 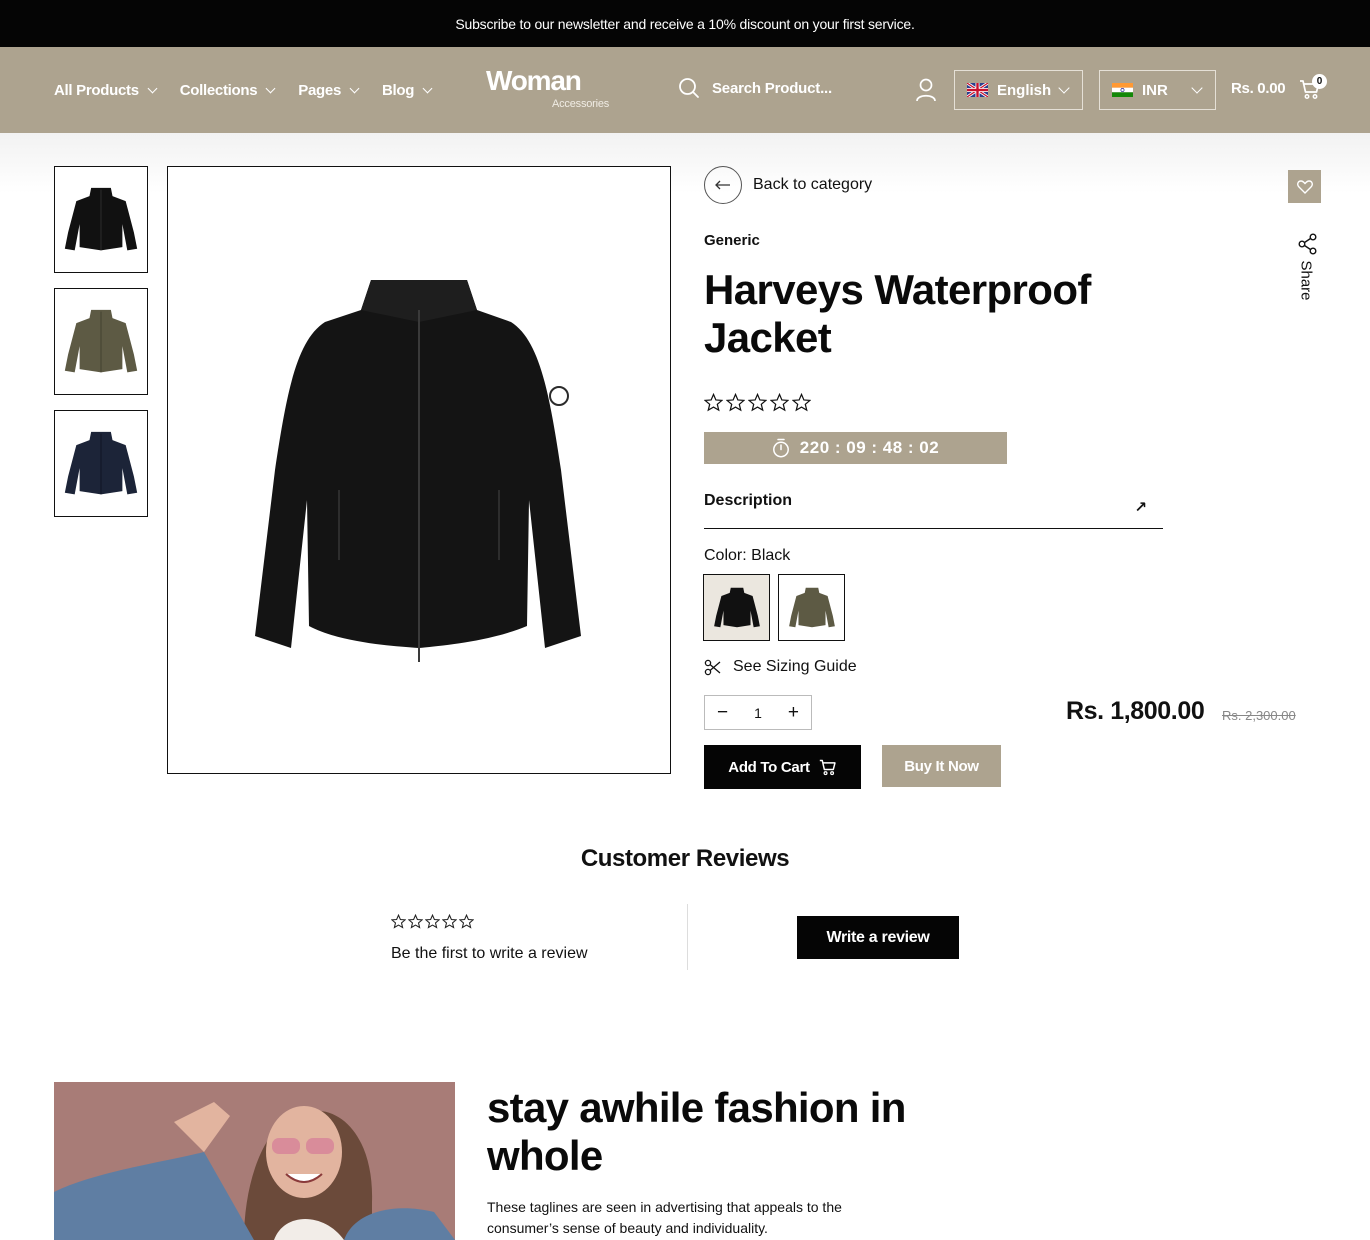 What do you see at coordinates (869, 447) in the screenshot?
I see `countdown-value: 220 : 09 : 48 : 02` at bounding box center [869, 447].